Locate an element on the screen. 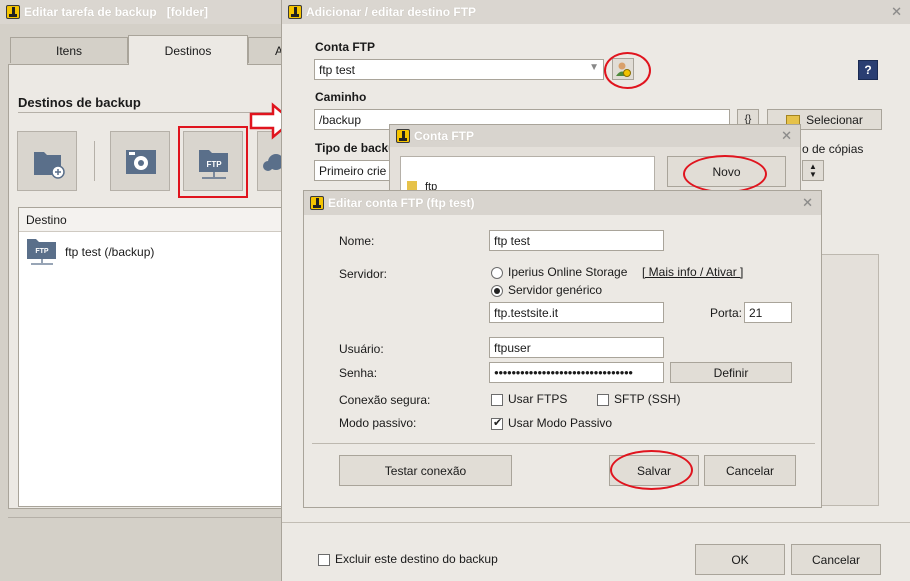  help-button: ? is located at coordinates (868, 70).